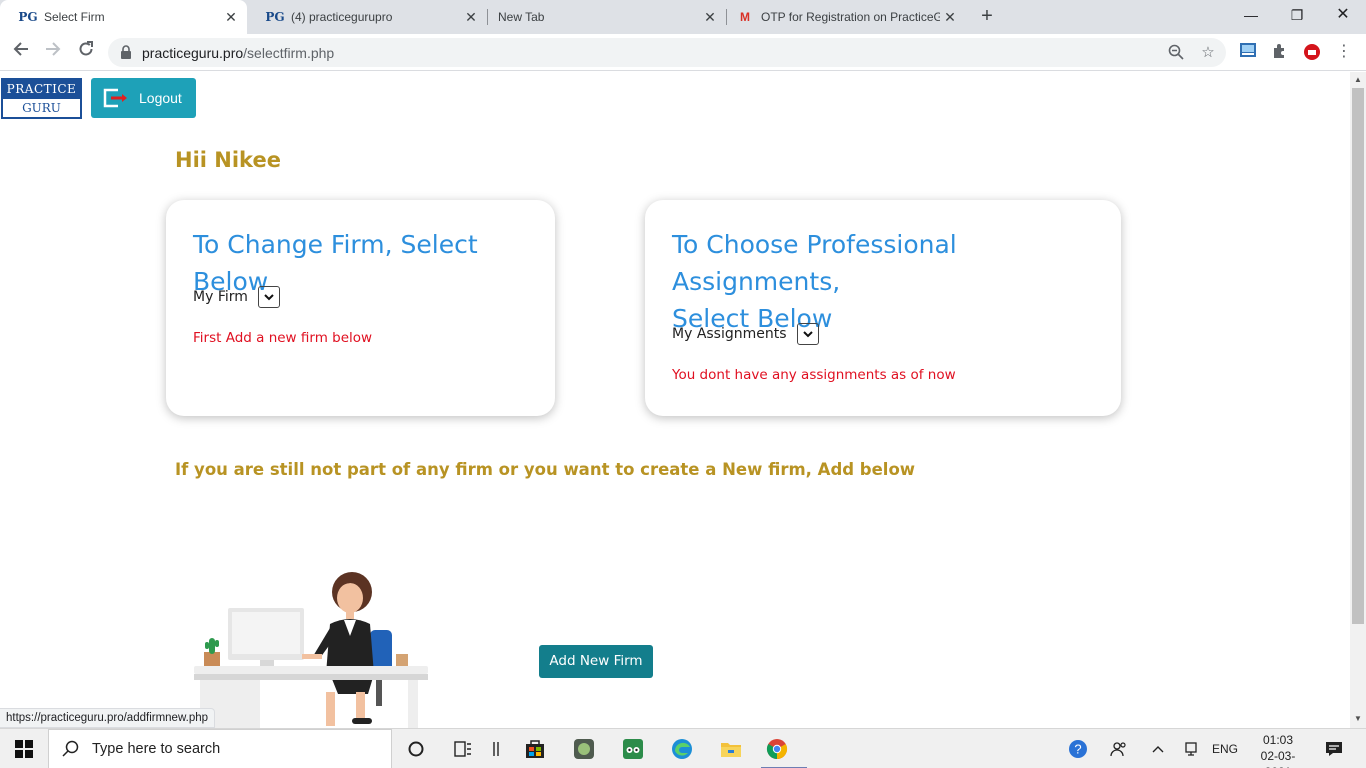 This screenshot has width=1366, height=768. What do you see at coordinates (814, 375) in the screenshot?
I see `assignments-empty-message: You dont have any assignments as of now` at bounding box center [814, 375].